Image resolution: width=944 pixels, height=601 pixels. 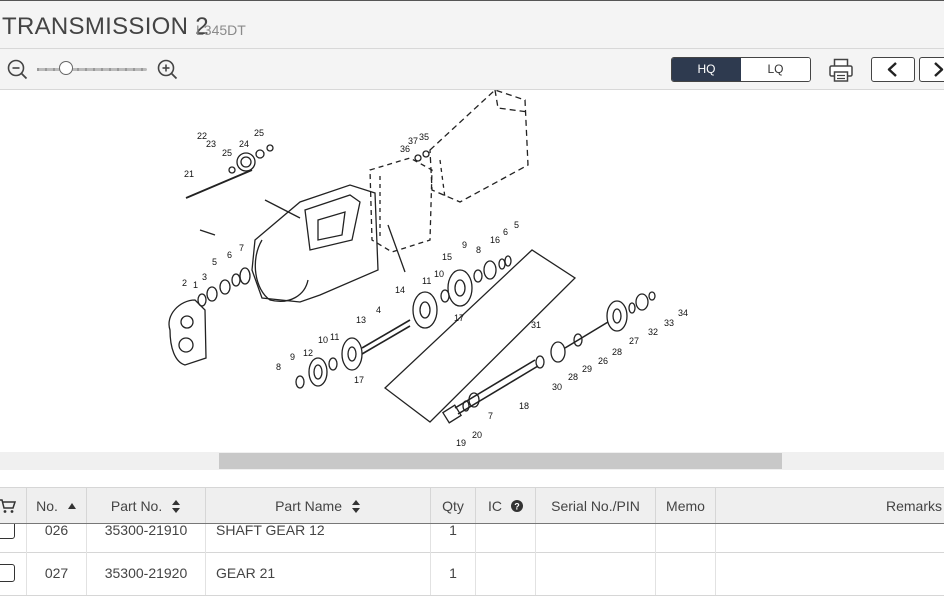 What do you see at coordinates (669, 323) in the screenshot?
I see `part-callout-label: 33` at bounding box center [669, 323].